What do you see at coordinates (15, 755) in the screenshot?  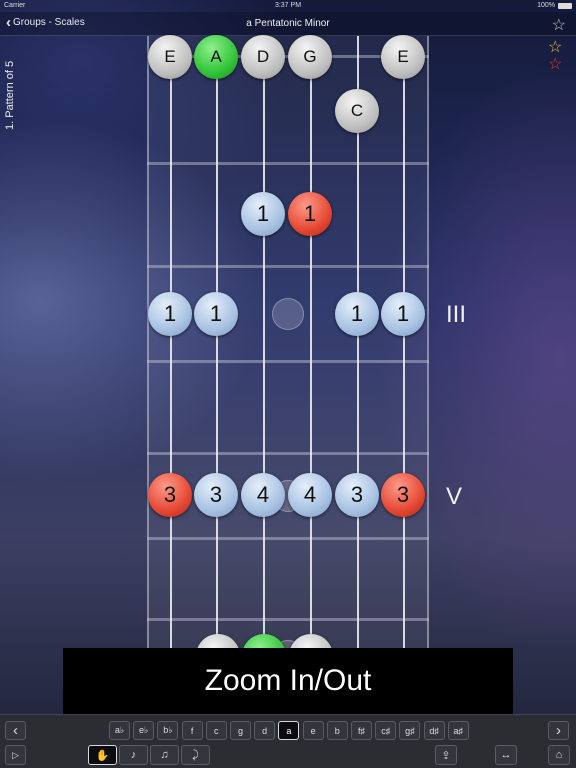 I see `play-icon: ▷` at bounding box center [15, 755].